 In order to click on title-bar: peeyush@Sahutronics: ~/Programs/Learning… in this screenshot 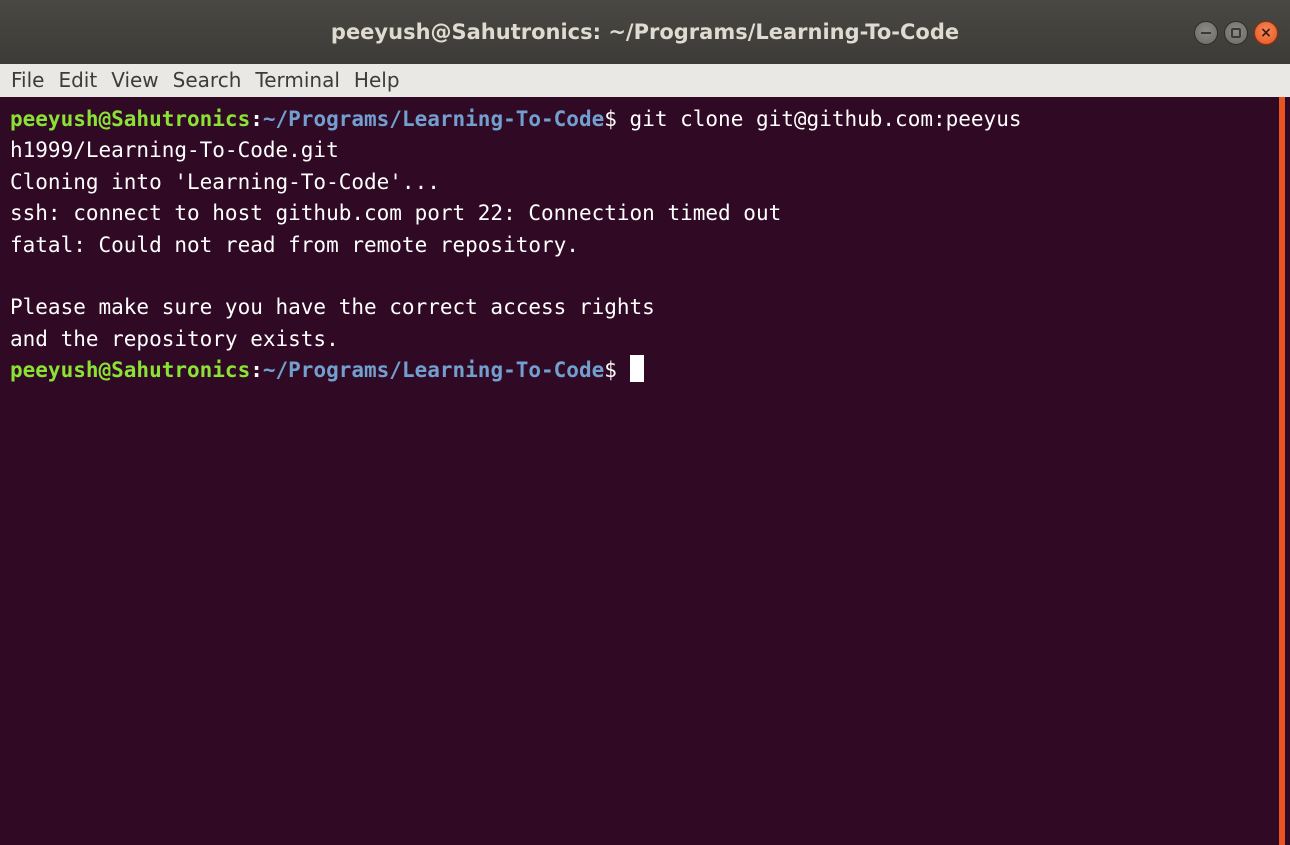, I will do `click(645, 32)`.